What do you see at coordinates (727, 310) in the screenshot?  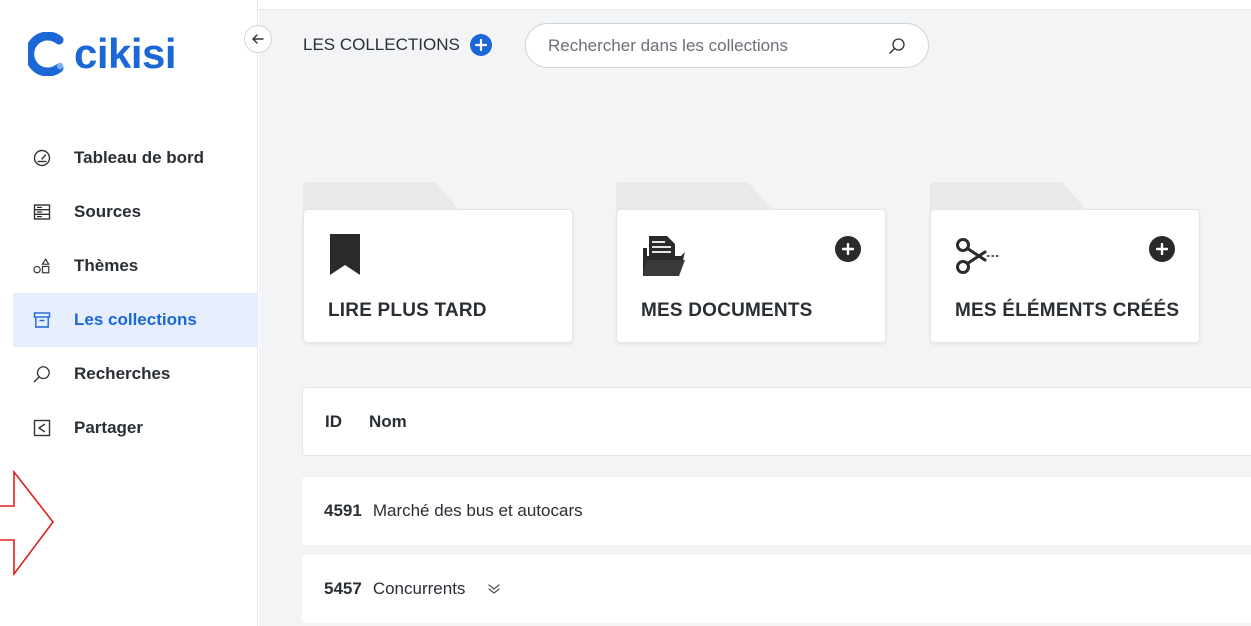 I see `folder-name: MES DOCUMENTS` at bounding box center [727, 310].